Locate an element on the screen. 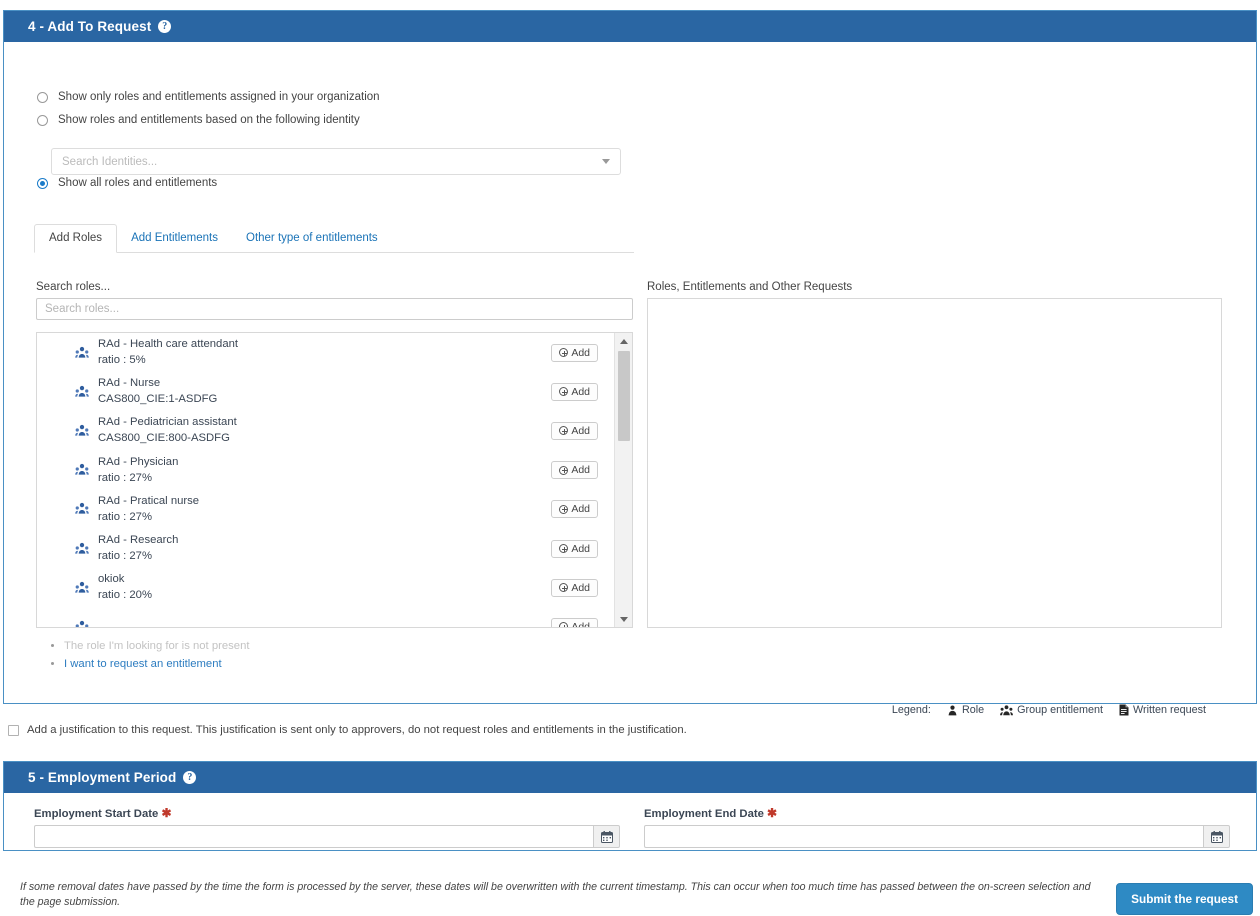 Image resolution: width=1260 pixels, height=916 pixels. role-item-detail: ratio : 20% is located at coordinates (125, 595).